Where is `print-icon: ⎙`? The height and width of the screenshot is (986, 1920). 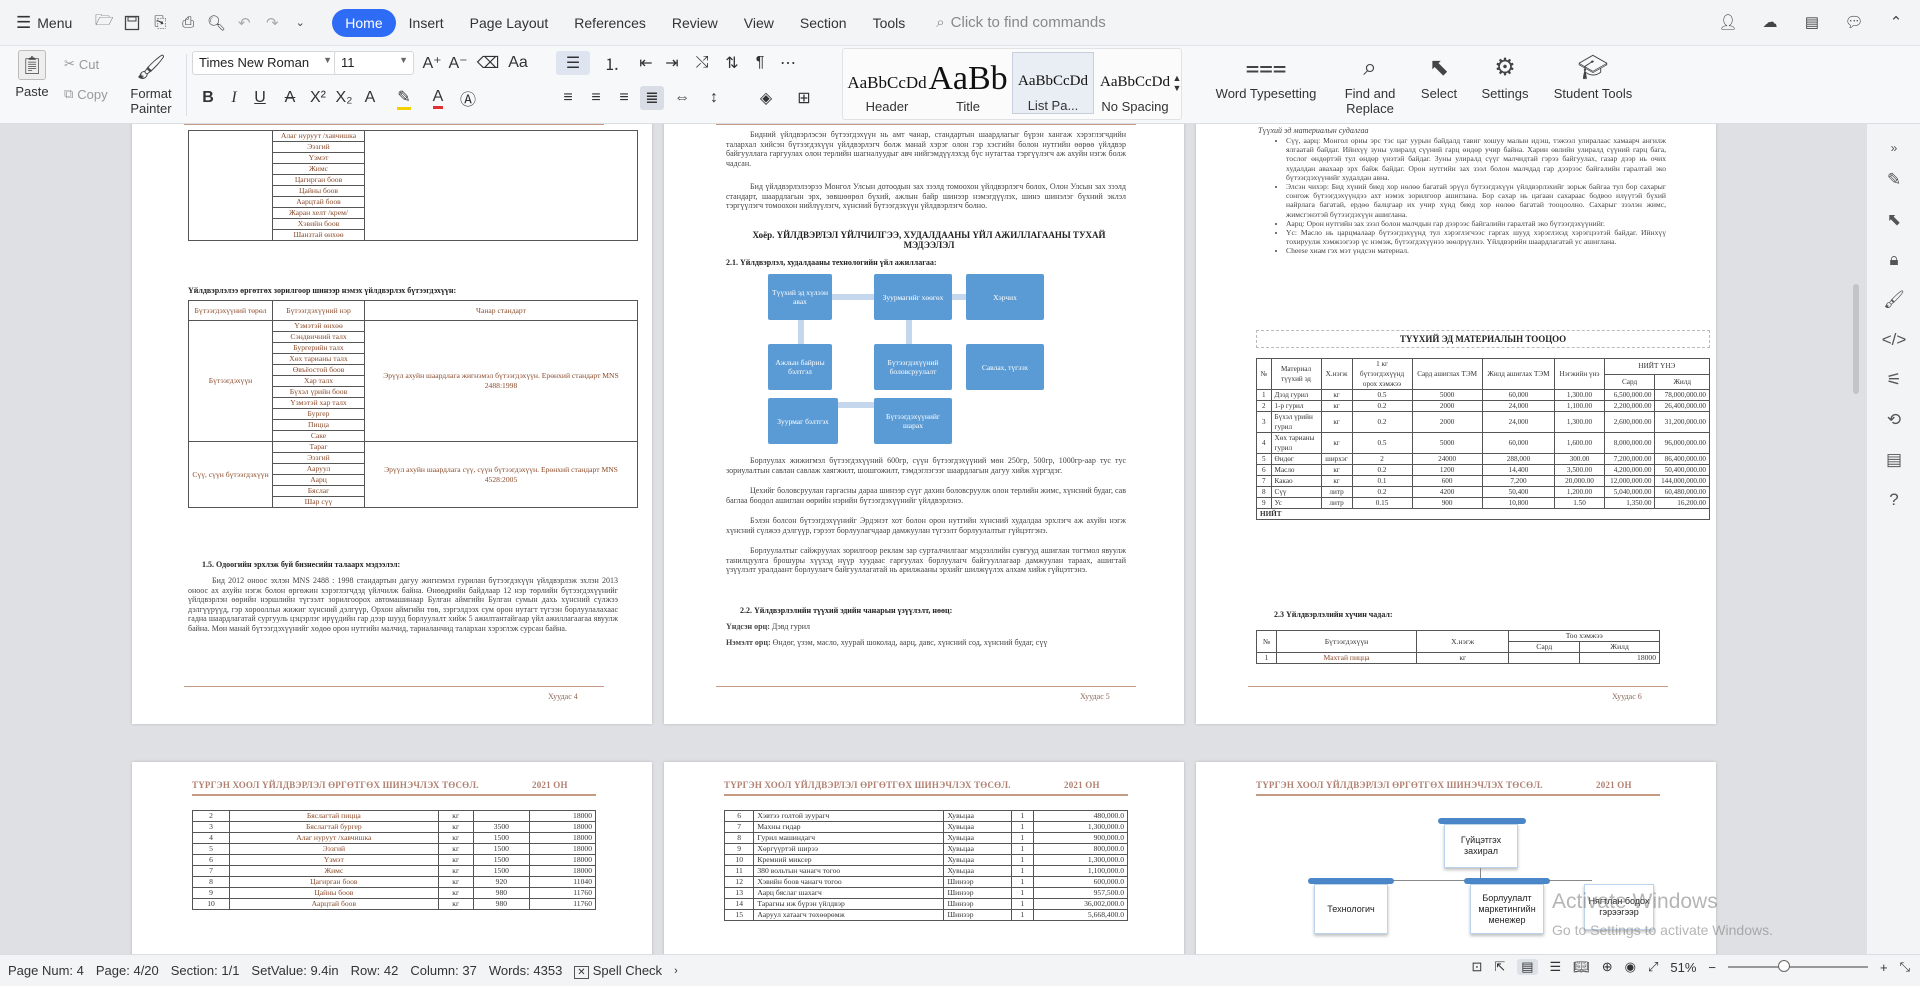
print-icon: ⎙ is located at coordinates (188, 23).